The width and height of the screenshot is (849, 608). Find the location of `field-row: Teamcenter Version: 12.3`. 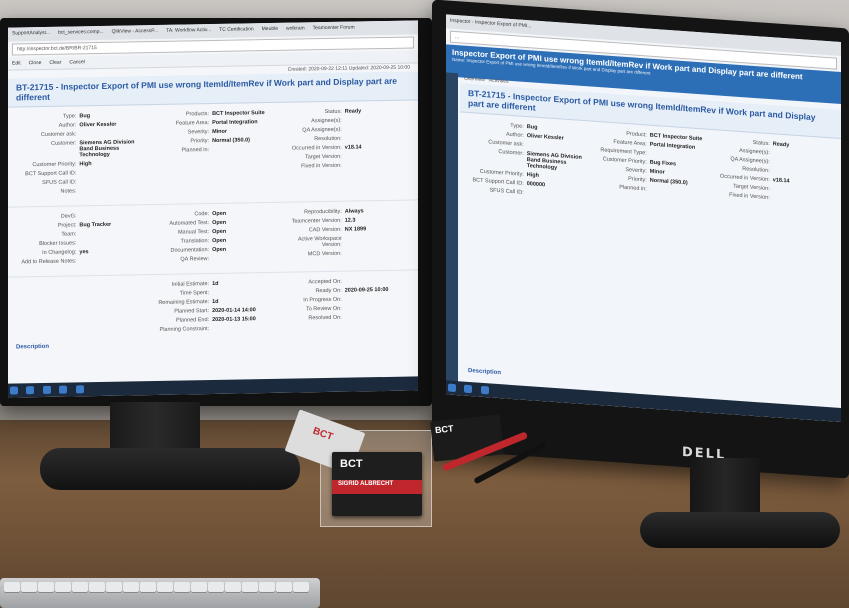

field-row: Teamcenter Version: 12.3 is located at coordinates (345, 221).